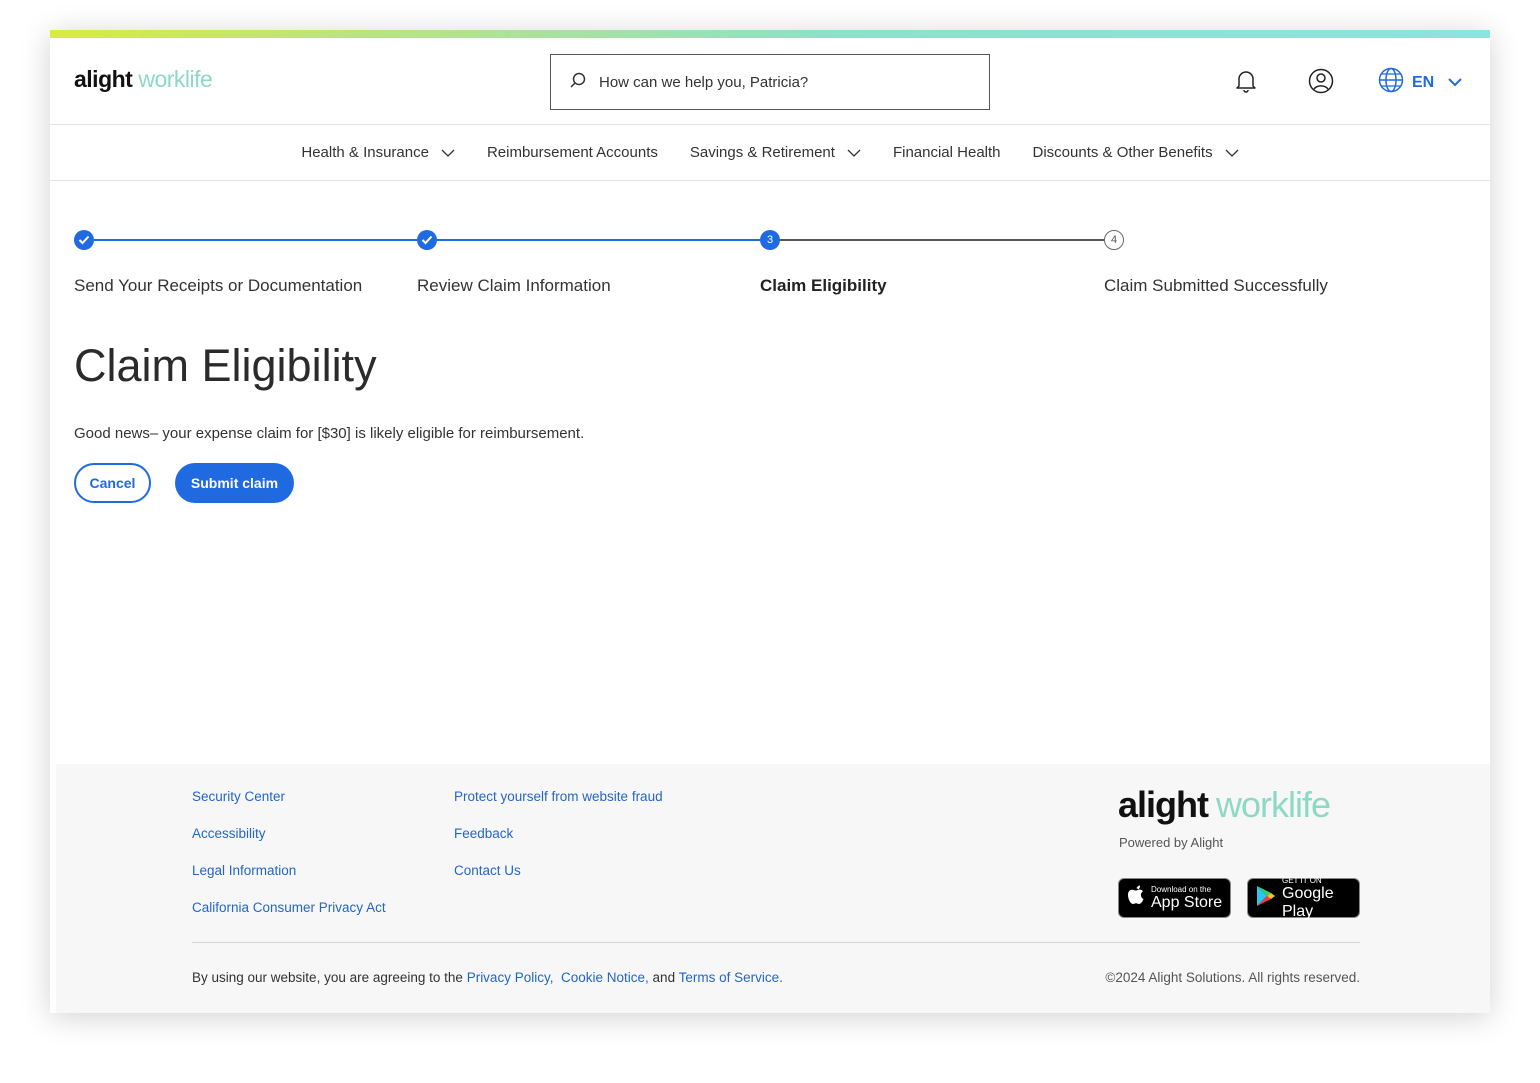  What do you see at coordinates (1181, 889) in the screenshot?
I see `app-store-small-text: Download on the` at bounding box center [1181, 889].